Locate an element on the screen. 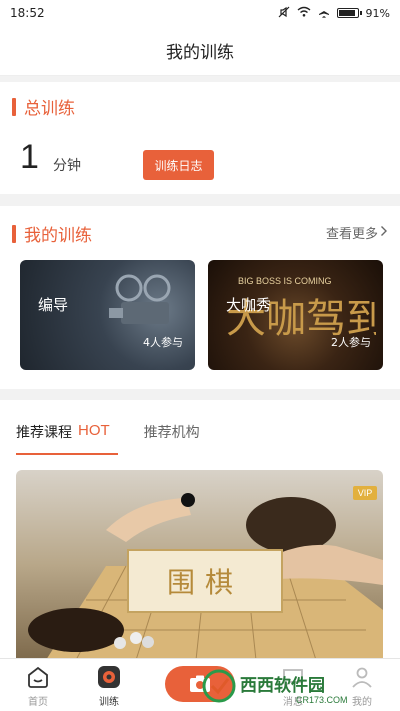 This screenshot has height=711, width=400. course-tile-big-boss: 大咖驾到 BIG BOSS IS COMING 大咖秀 2人参与 is located at coordinates (295, 315).